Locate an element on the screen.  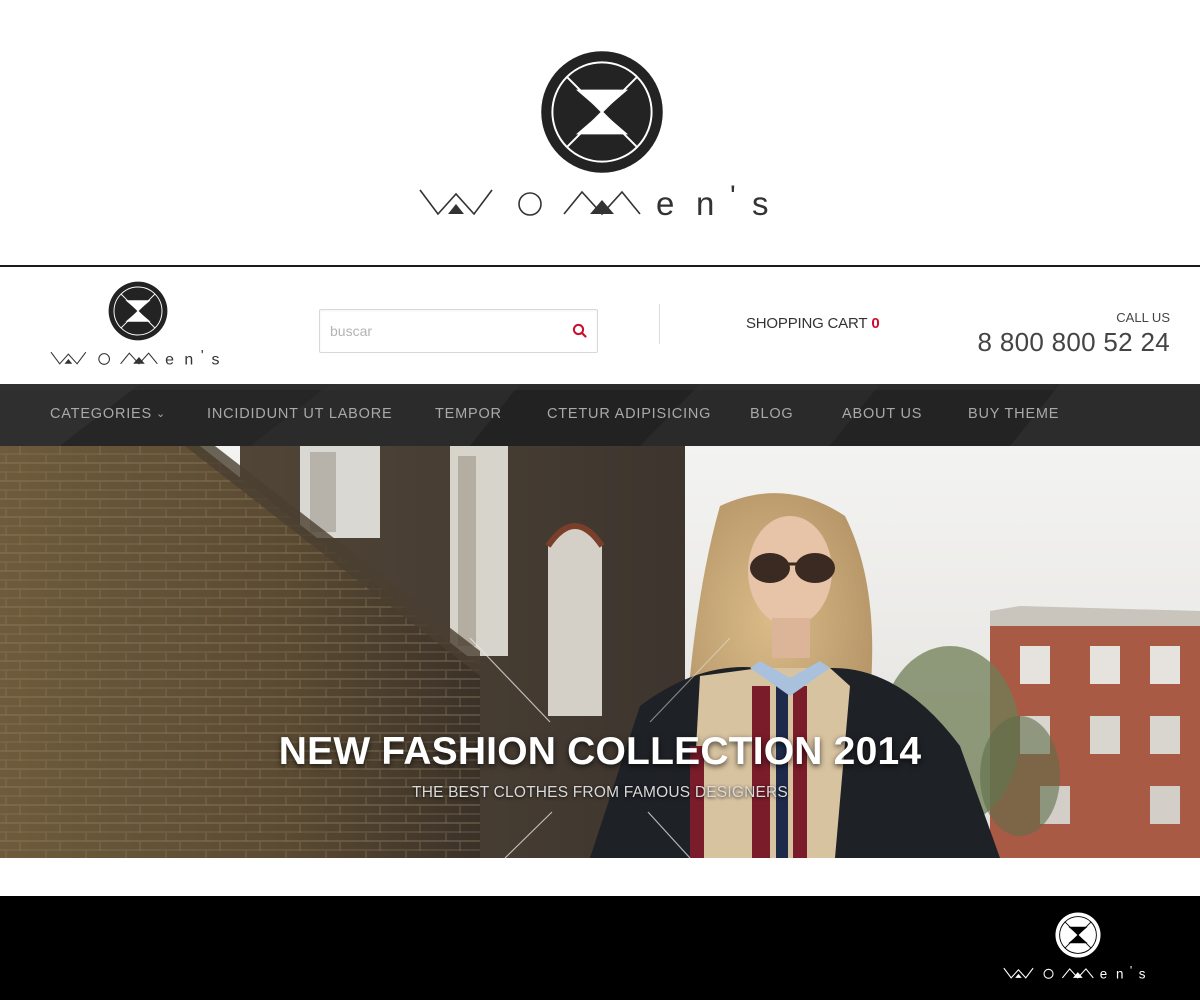
nav-item-blog: BLOG is located at coordinates (772, 414).